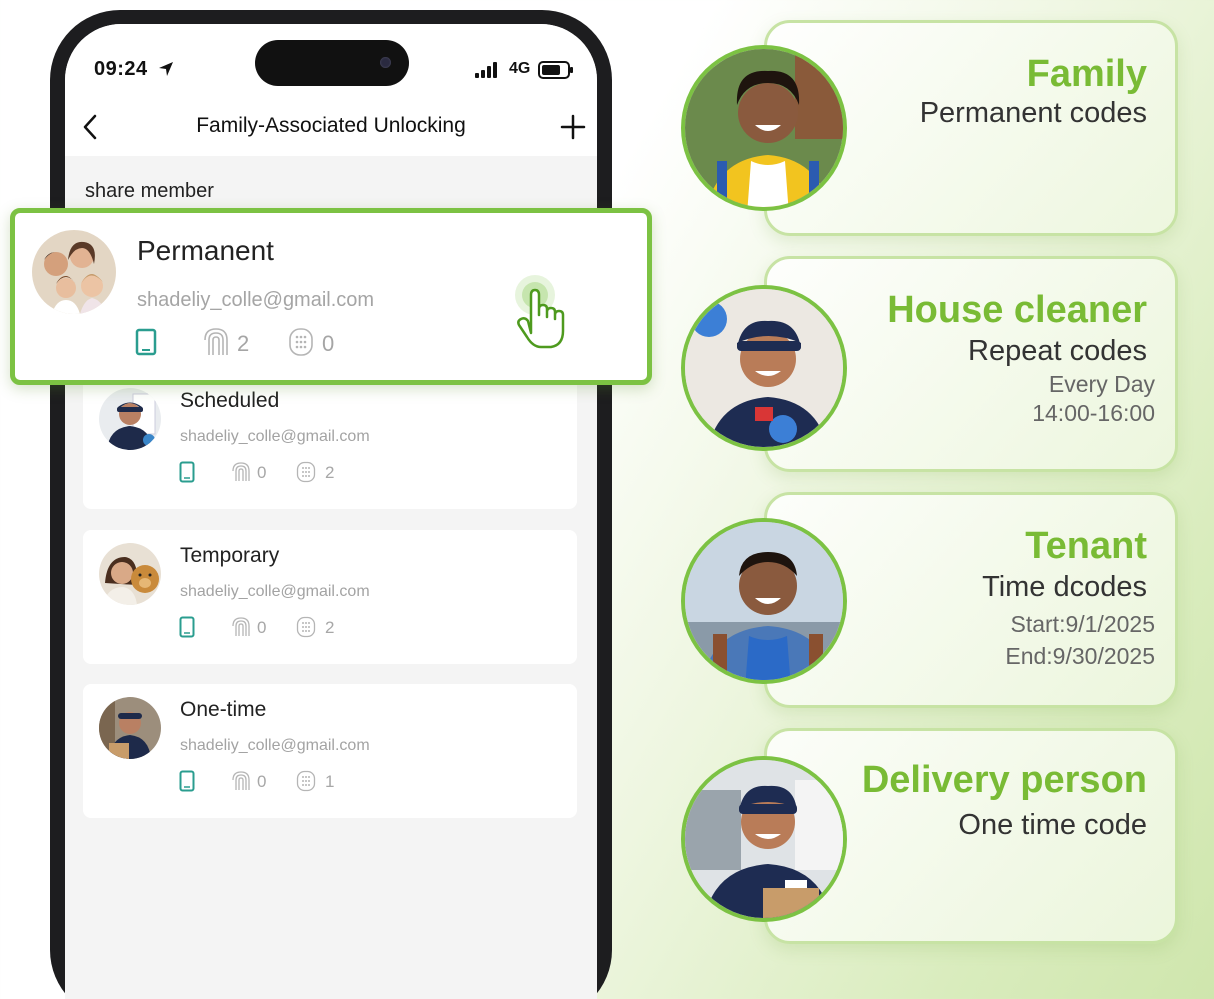  What do you see at coordinates (486, 70) in the screenshot?
I see `cellular-signal-icon` at bounding box center [486, 70].